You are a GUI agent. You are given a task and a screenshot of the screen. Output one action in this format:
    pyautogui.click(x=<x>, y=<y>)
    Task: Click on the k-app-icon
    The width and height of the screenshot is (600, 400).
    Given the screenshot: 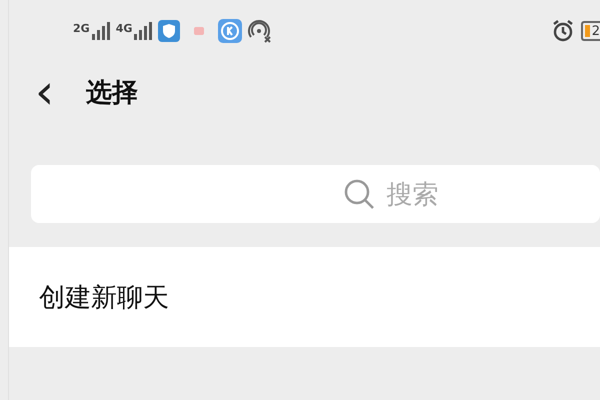 What is the action you would take?
    pyautogui.click(x=230, y=31)
    